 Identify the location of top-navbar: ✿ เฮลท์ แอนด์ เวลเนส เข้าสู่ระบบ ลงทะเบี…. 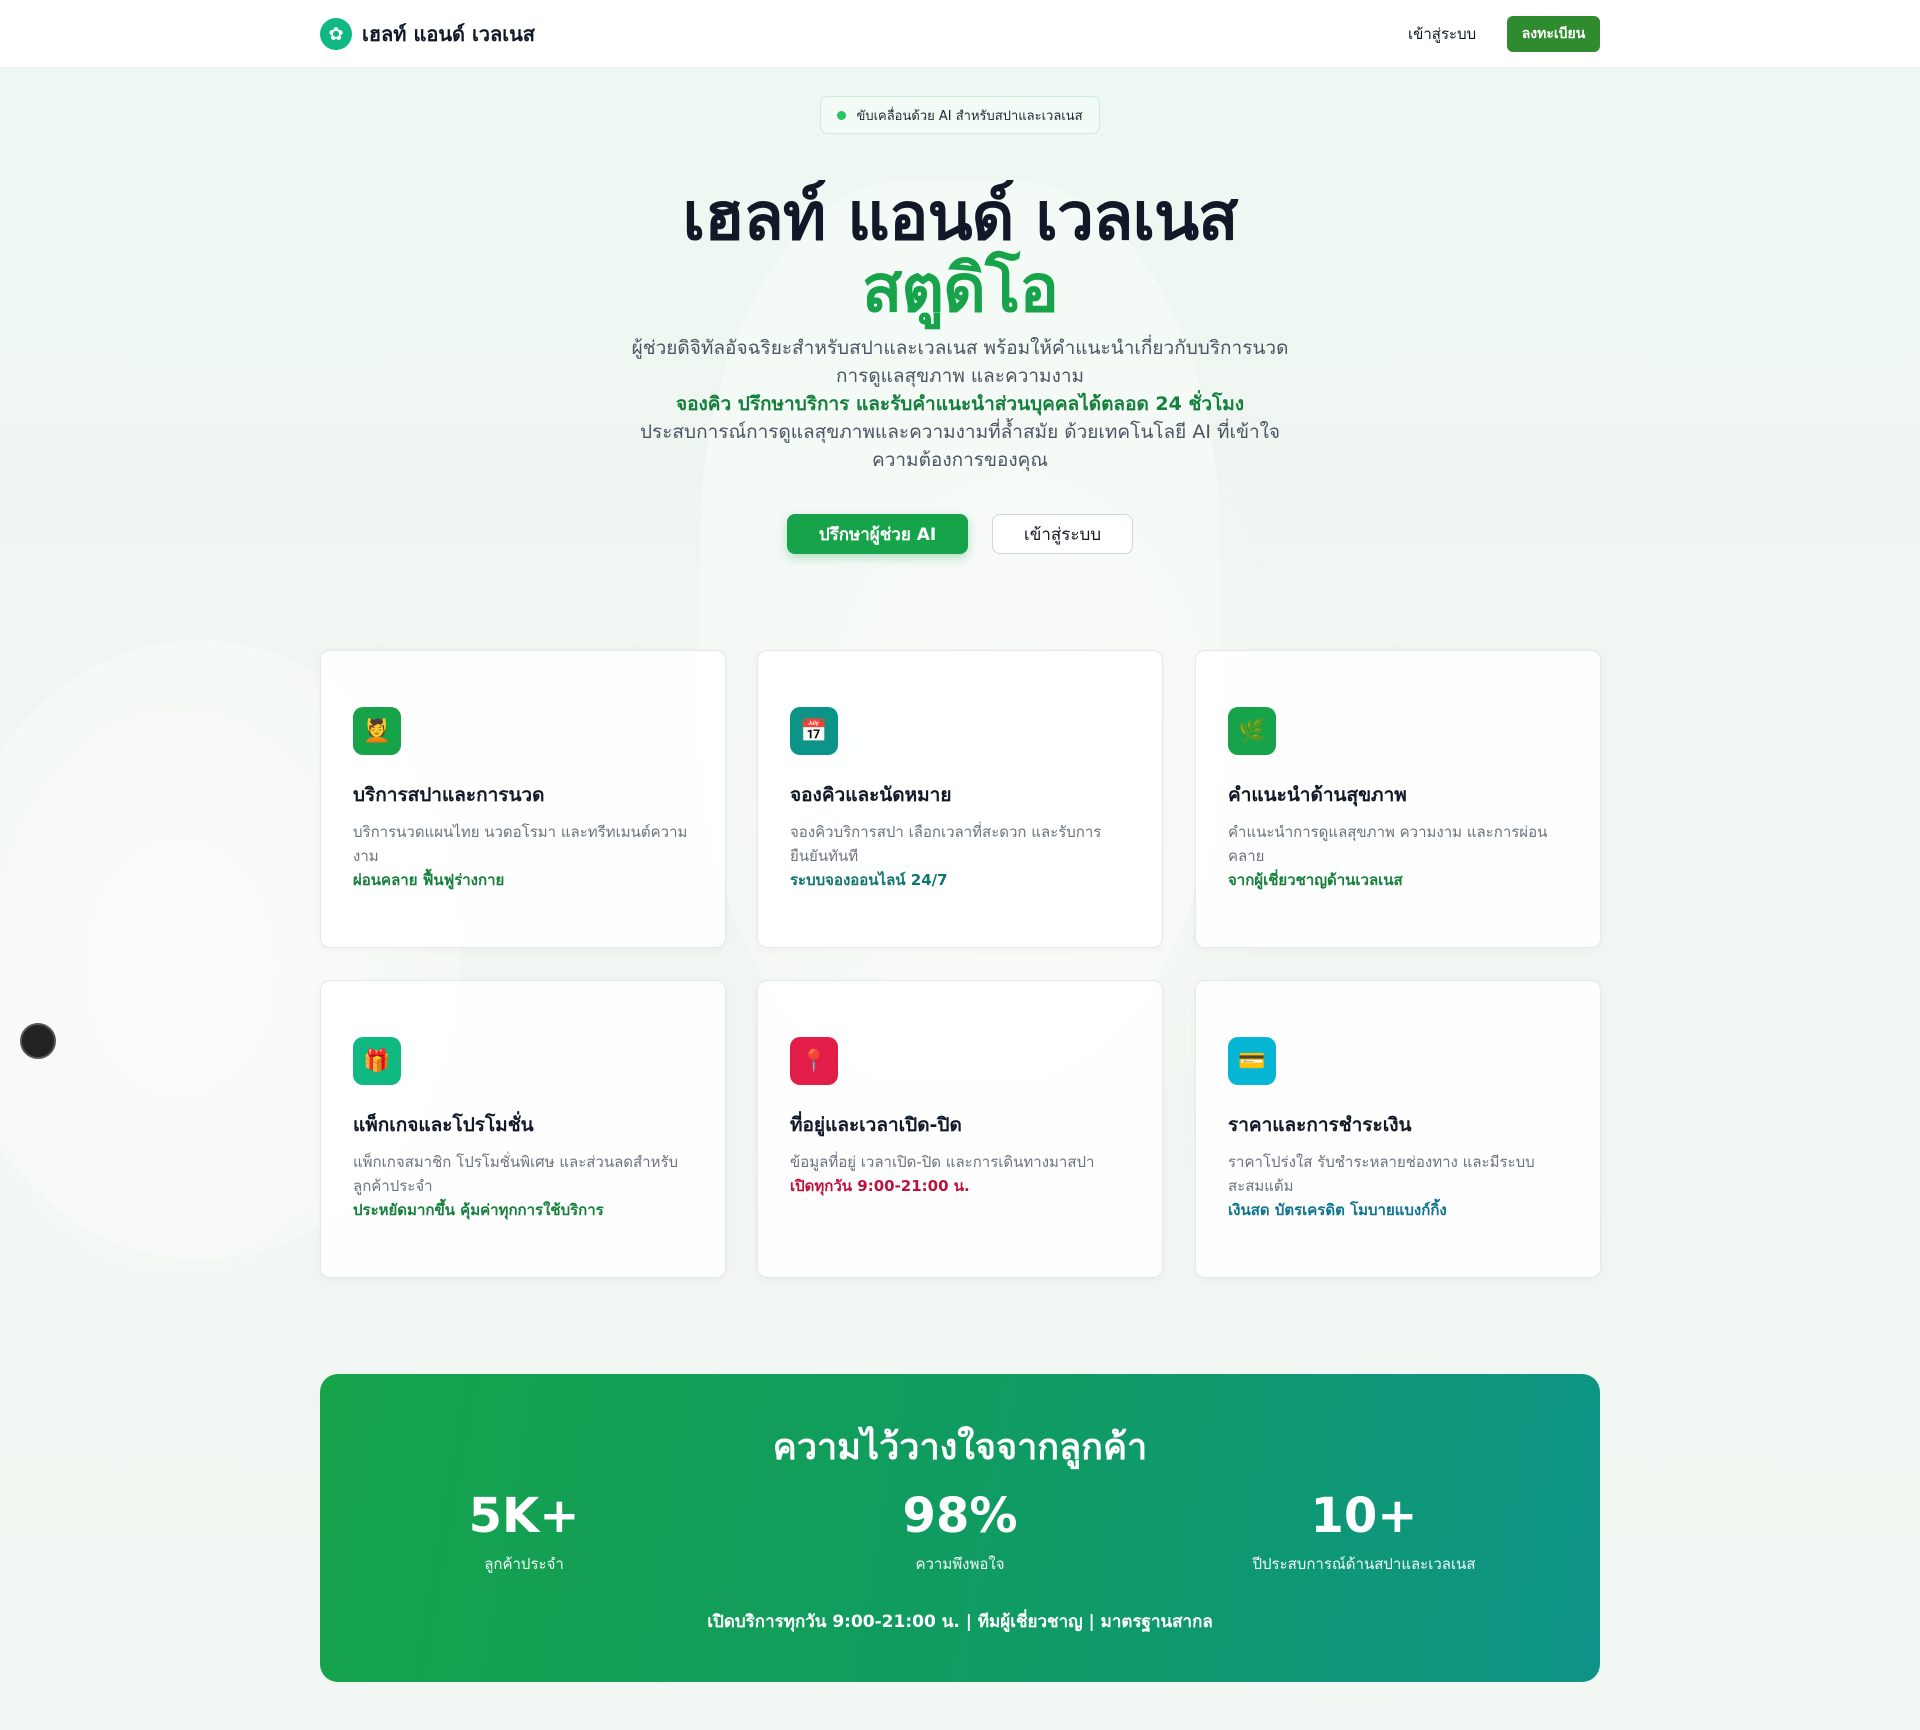
(960, 34).